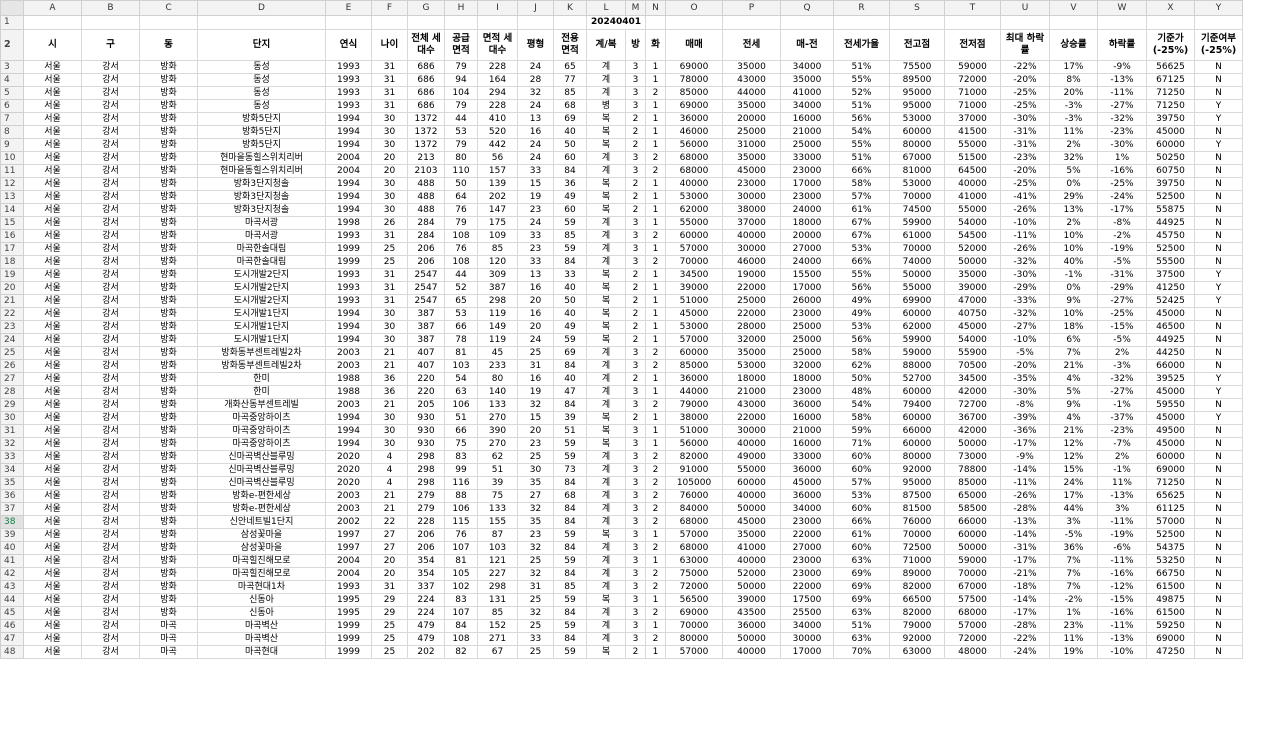 The width and height of the screenshot is (1268, 733). What do you see at coordinates (1025, 366) in the screenshot?
I see `data-cell: -20%` at bounding box center [1025, 366].